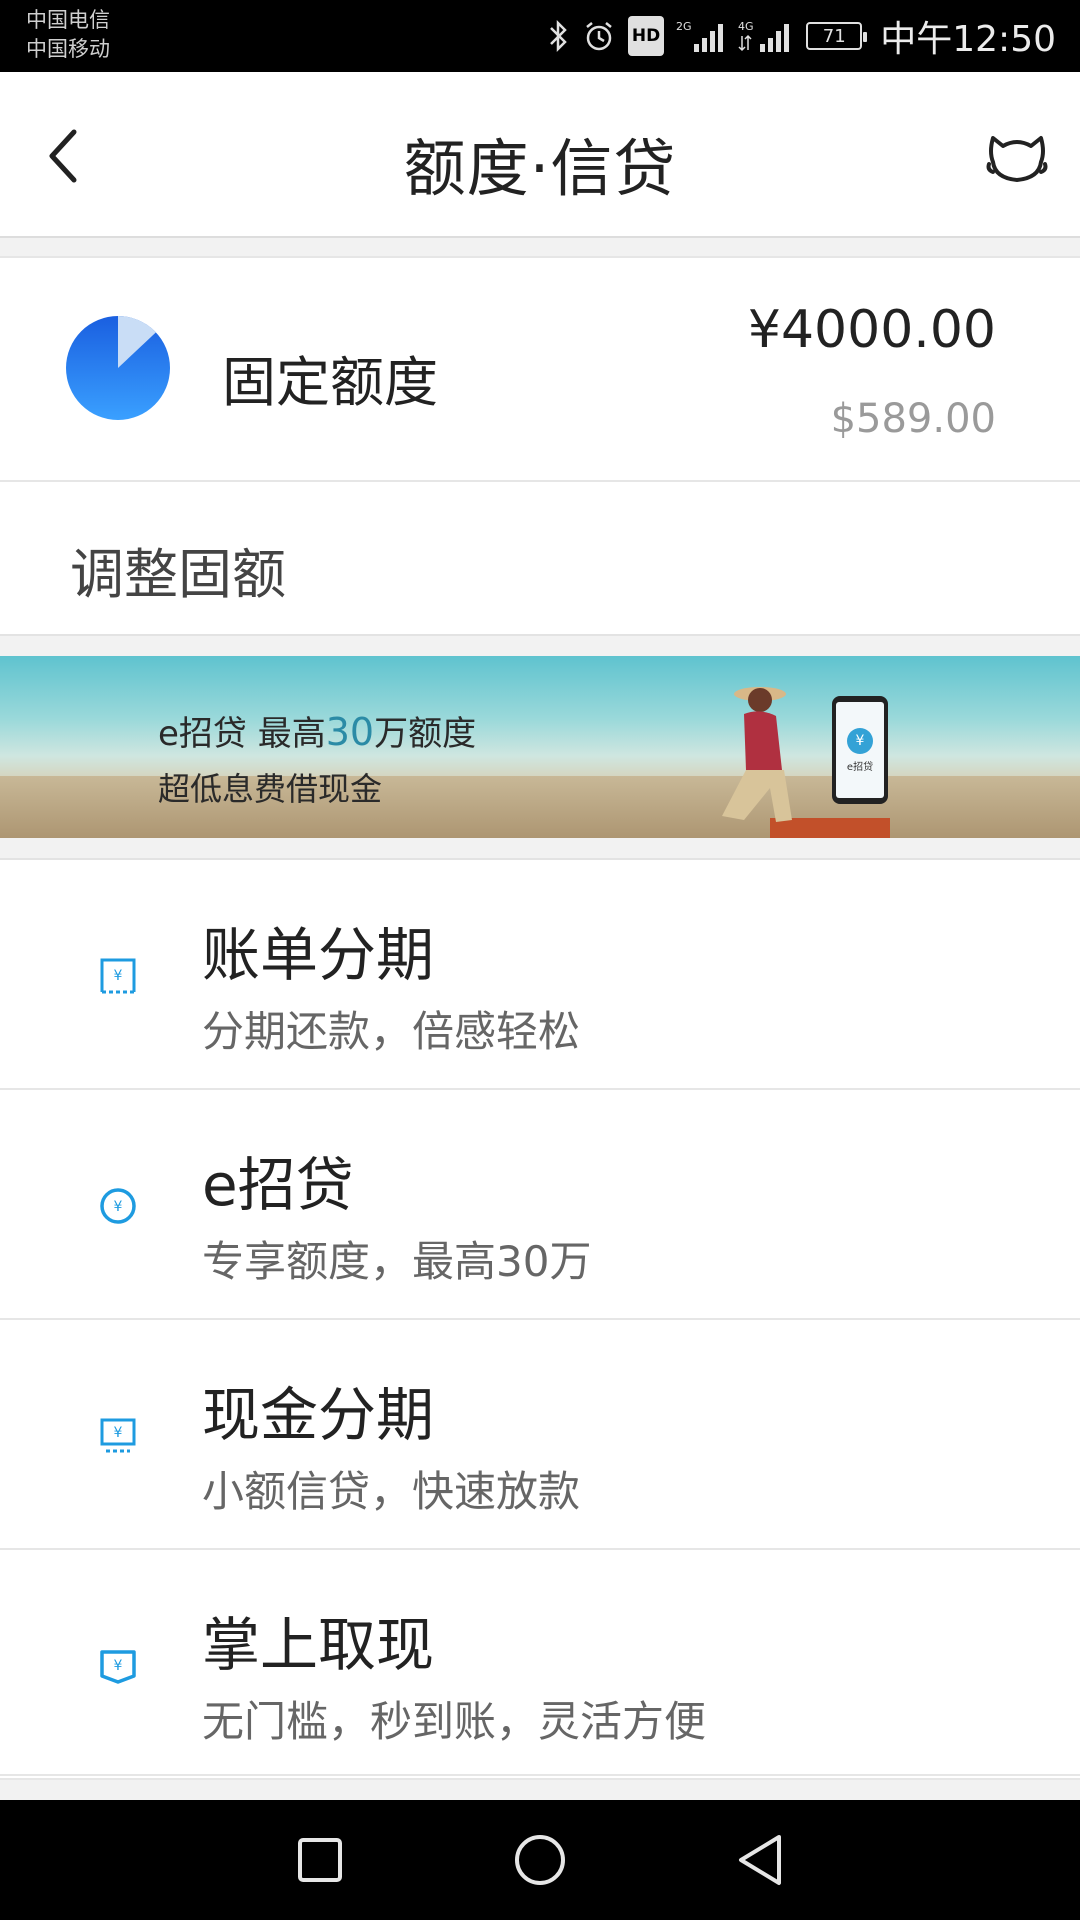  I want to click on banner-subline: 超低息费借现金, so click(270, 789).